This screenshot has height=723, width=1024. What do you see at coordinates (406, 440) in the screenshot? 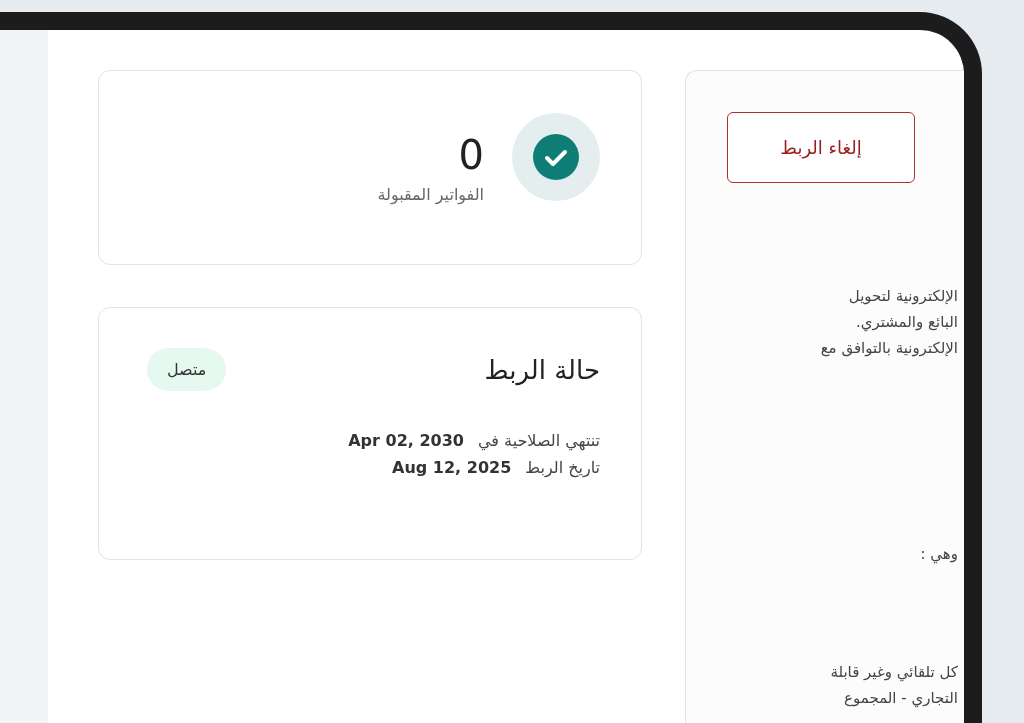
I see `detail-value: Apr 02, 2030` at bounding box center [406, 440].